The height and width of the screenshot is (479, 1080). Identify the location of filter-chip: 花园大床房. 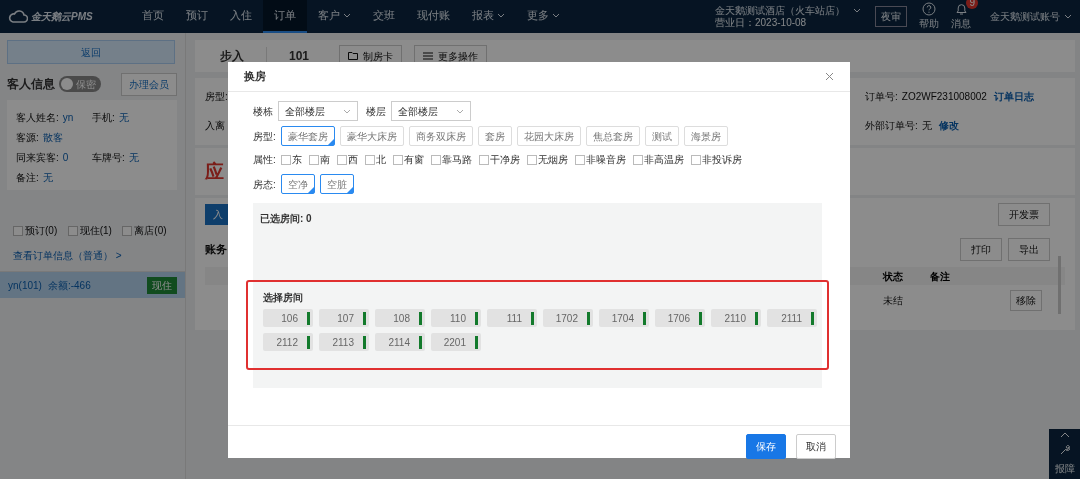
(548, 136).